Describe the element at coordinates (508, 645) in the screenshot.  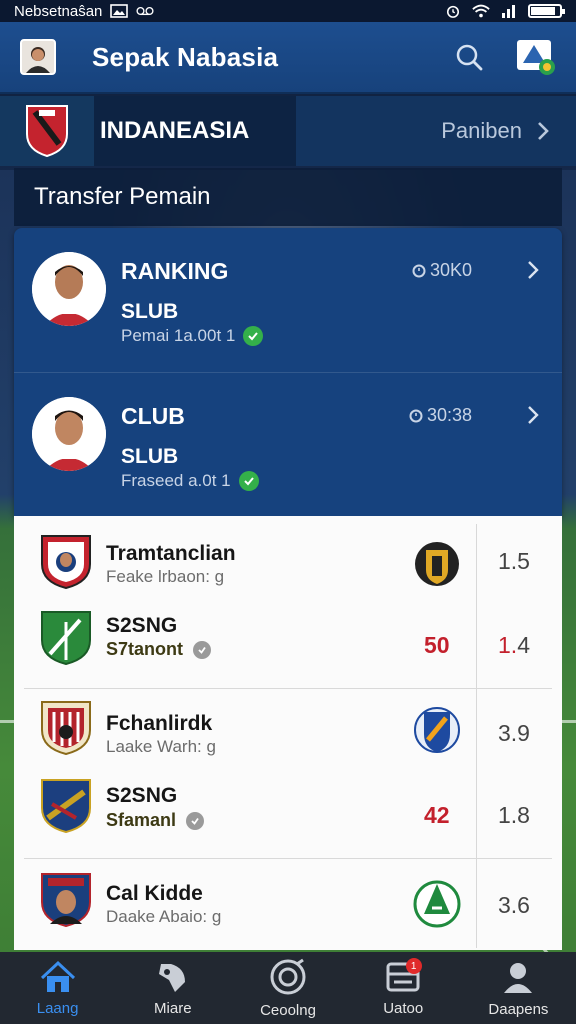
I see `transfer-rate-prefix: 1.` at that location.